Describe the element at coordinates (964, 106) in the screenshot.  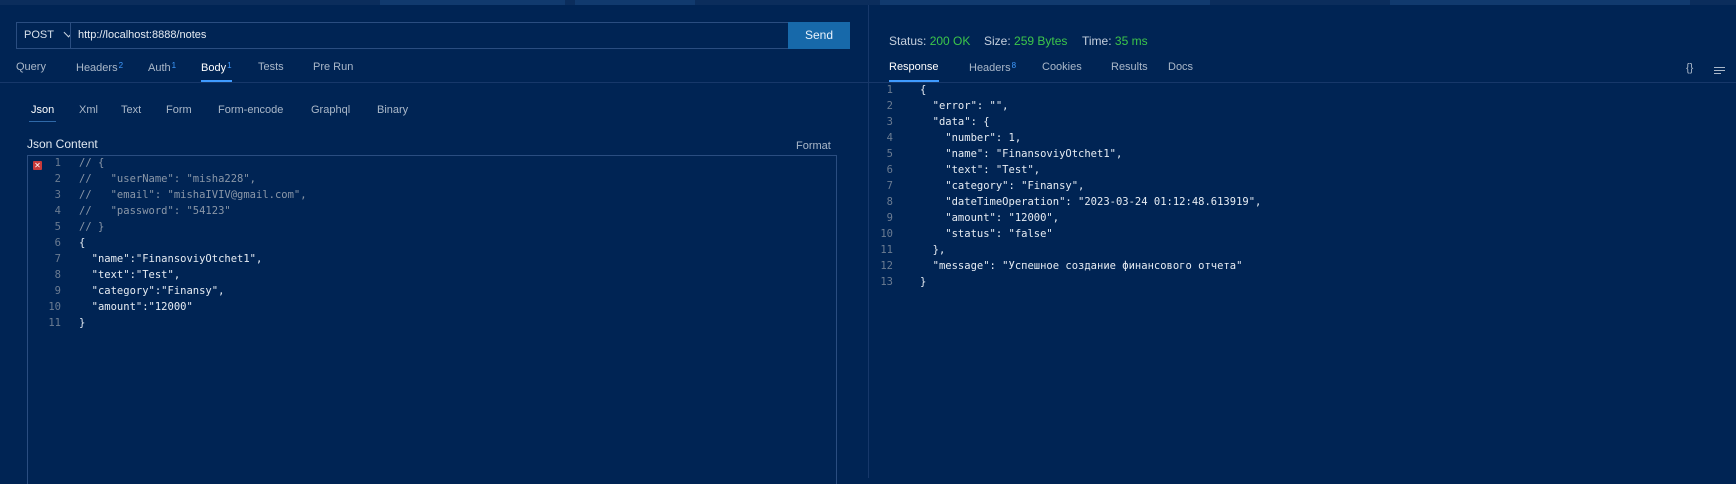
I see `code-line: "error": "",` at that location.